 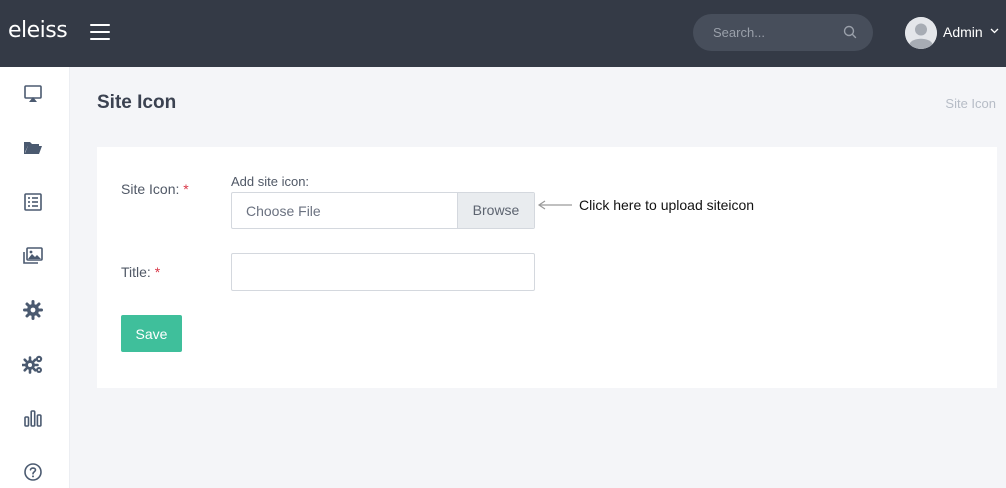 I want to click on search-input, so click(x=768, y=32).